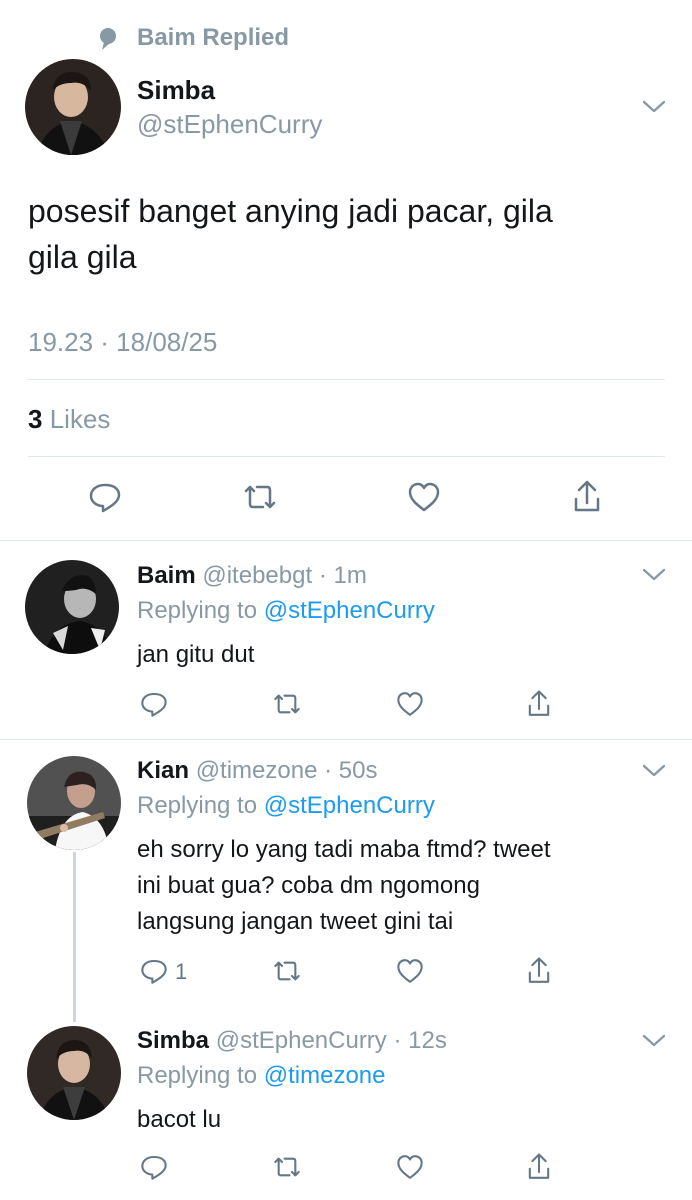  What do you see at coordinates (163, 770) in the screenshot?
I see `author-name: Kian` at bounding box center [163, 770].